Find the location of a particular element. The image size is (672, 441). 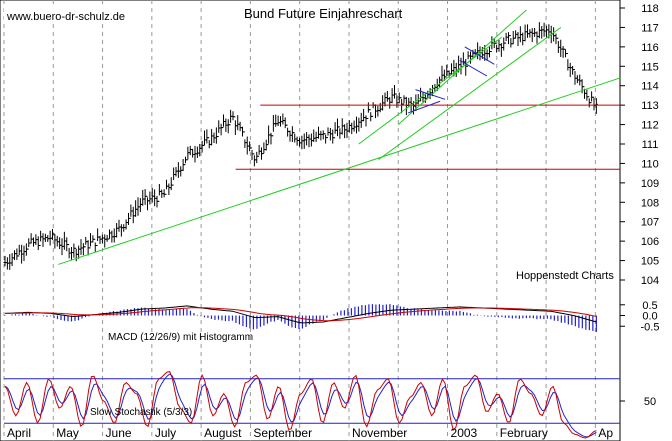

chart-title: Bund Future Einjahreschart is located at coordinates (323, 13).